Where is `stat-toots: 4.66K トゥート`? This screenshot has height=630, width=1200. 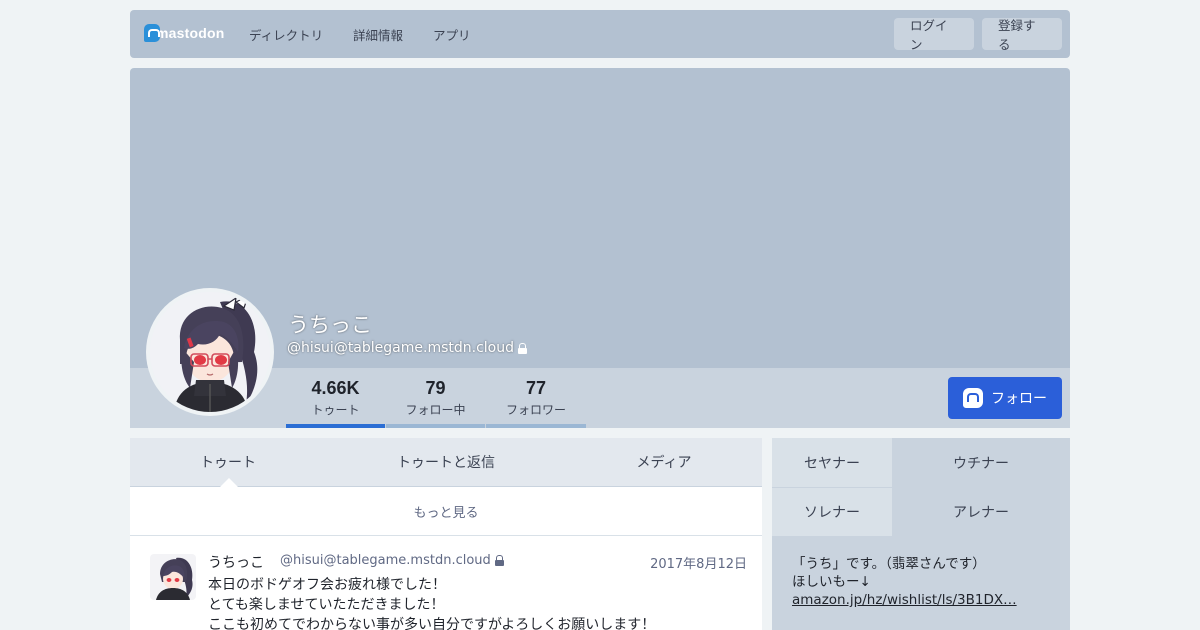 stat-toots: 4.66K トゥート is located at coordinates (335, 398).